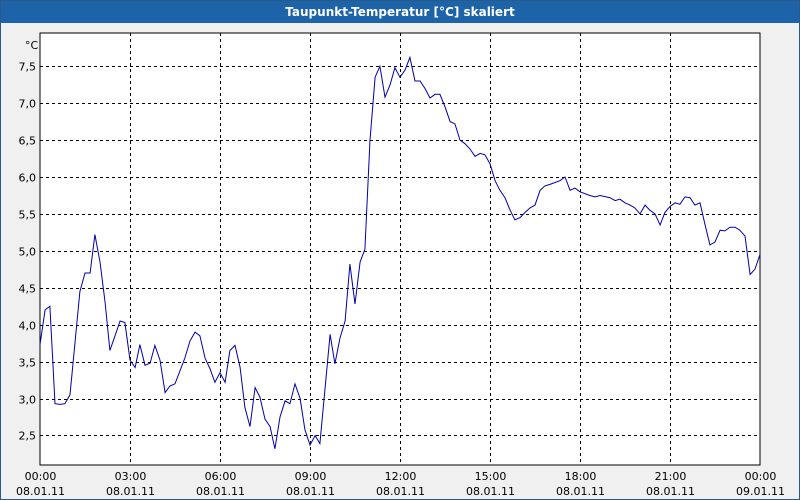  What do you see at coordinates (311, 476) in the screenshot?
I see `x-tick-time: 09:00` at bounding box center [311, 476].